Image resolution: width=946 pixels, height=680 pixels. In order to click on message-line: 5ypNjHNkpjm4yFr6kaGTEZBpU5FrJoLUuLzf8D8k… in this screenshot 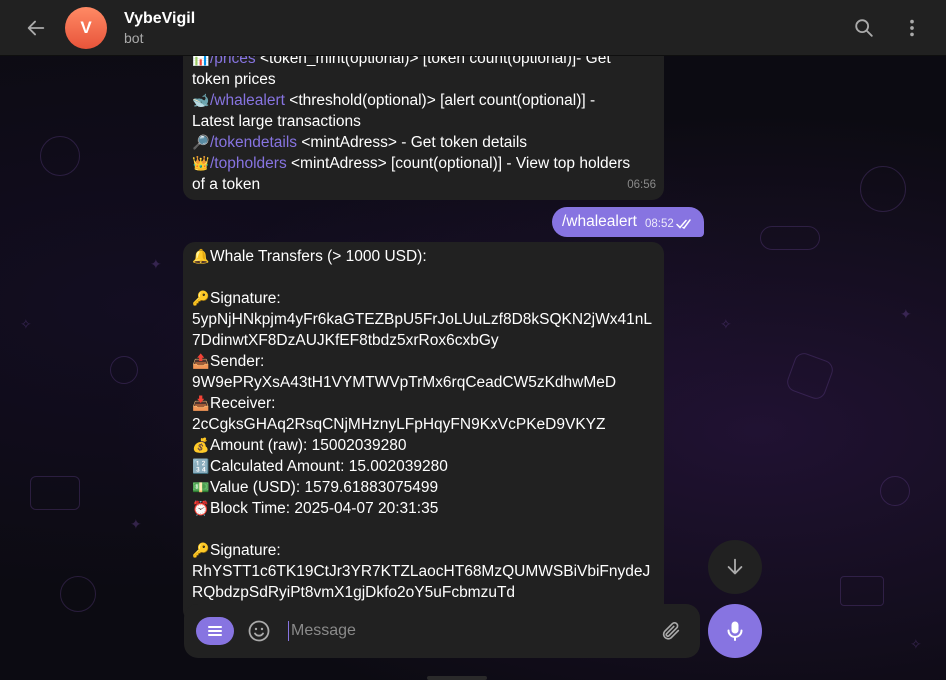, I will do `click(423, 319)`.